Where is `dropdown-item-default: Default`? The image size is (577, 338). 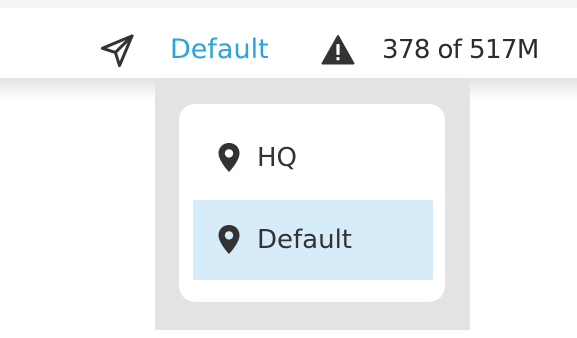
dropdown-item-default: Default is located at coordinates (313, 240).